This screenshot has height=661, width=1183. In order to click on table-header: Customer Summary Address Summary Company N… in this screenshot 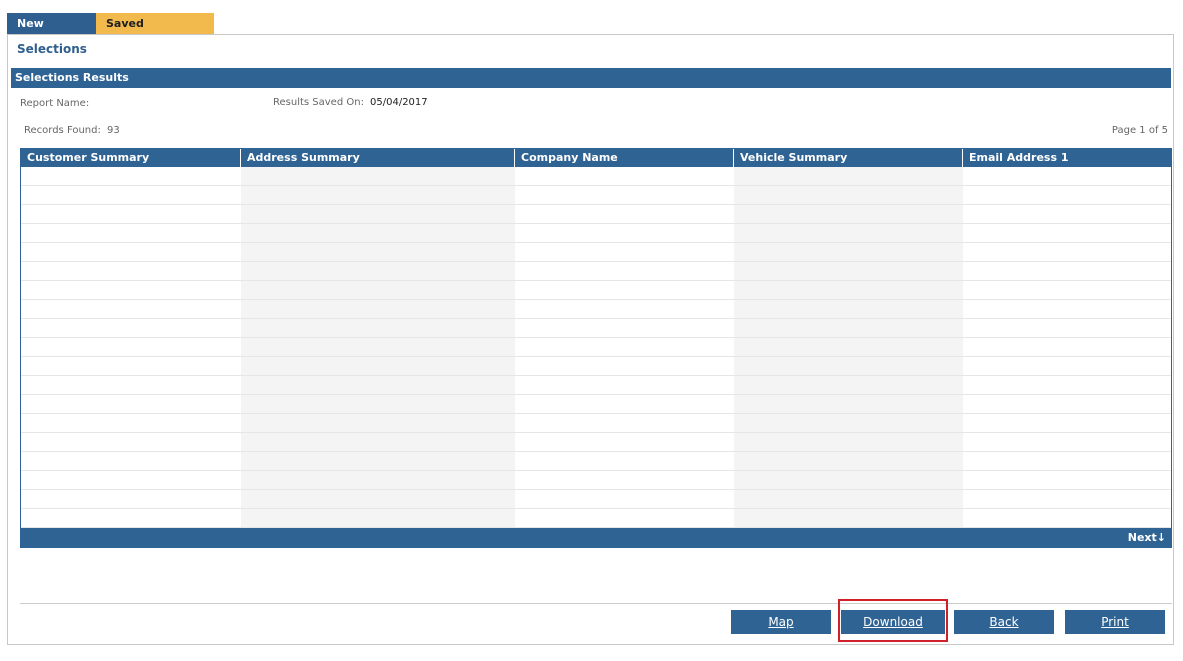, I will do `click(596, 158)`.